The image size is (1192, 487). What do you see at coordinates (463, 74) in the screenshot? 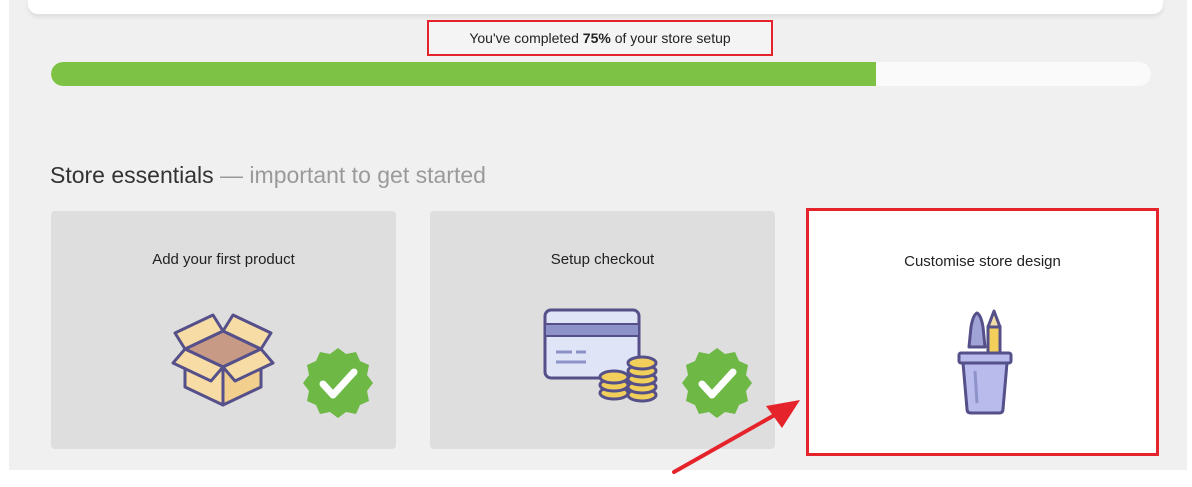
I see `progress-bar-fill` at bounding box center [463, 74].